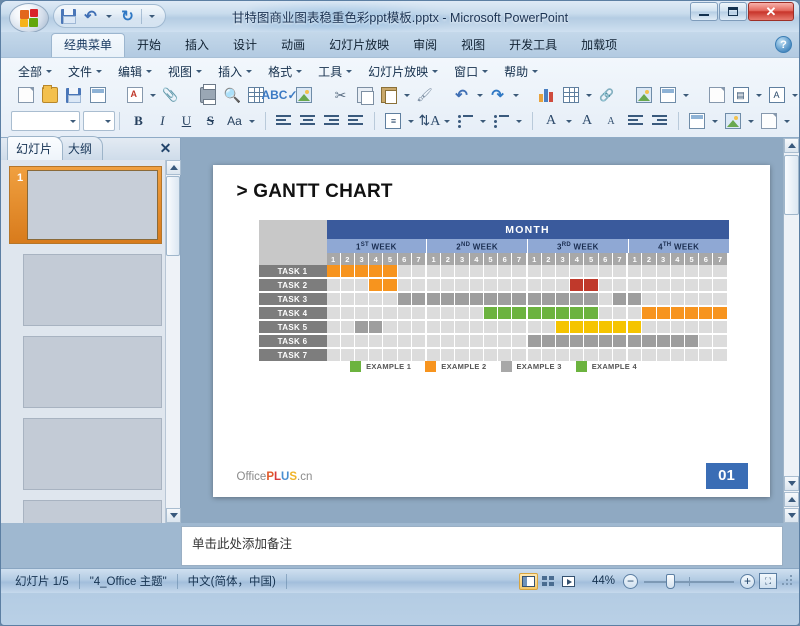 The image size is (800, 626). I want to click on shape-fill-dropdown, so click(786, 121).